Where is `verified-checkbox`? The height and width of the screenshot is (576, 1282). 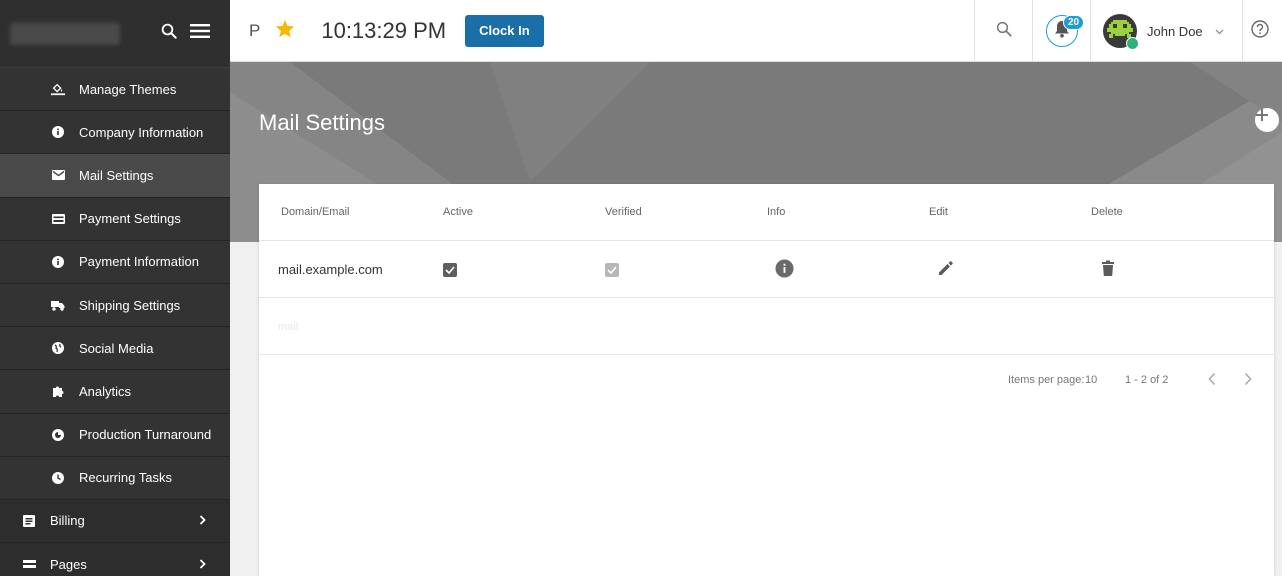
verified-checkbox is located at coordinates (612, 269).